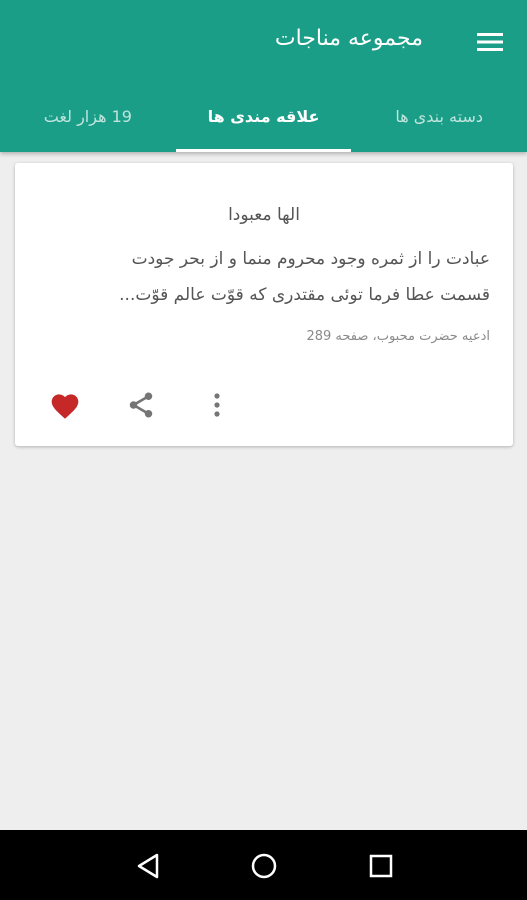 The height and width of the screenshot is (900, 527). Describe the element at coordinates (490, 42) in the screenshot. I see `hamburger-menu-icon` at that location.